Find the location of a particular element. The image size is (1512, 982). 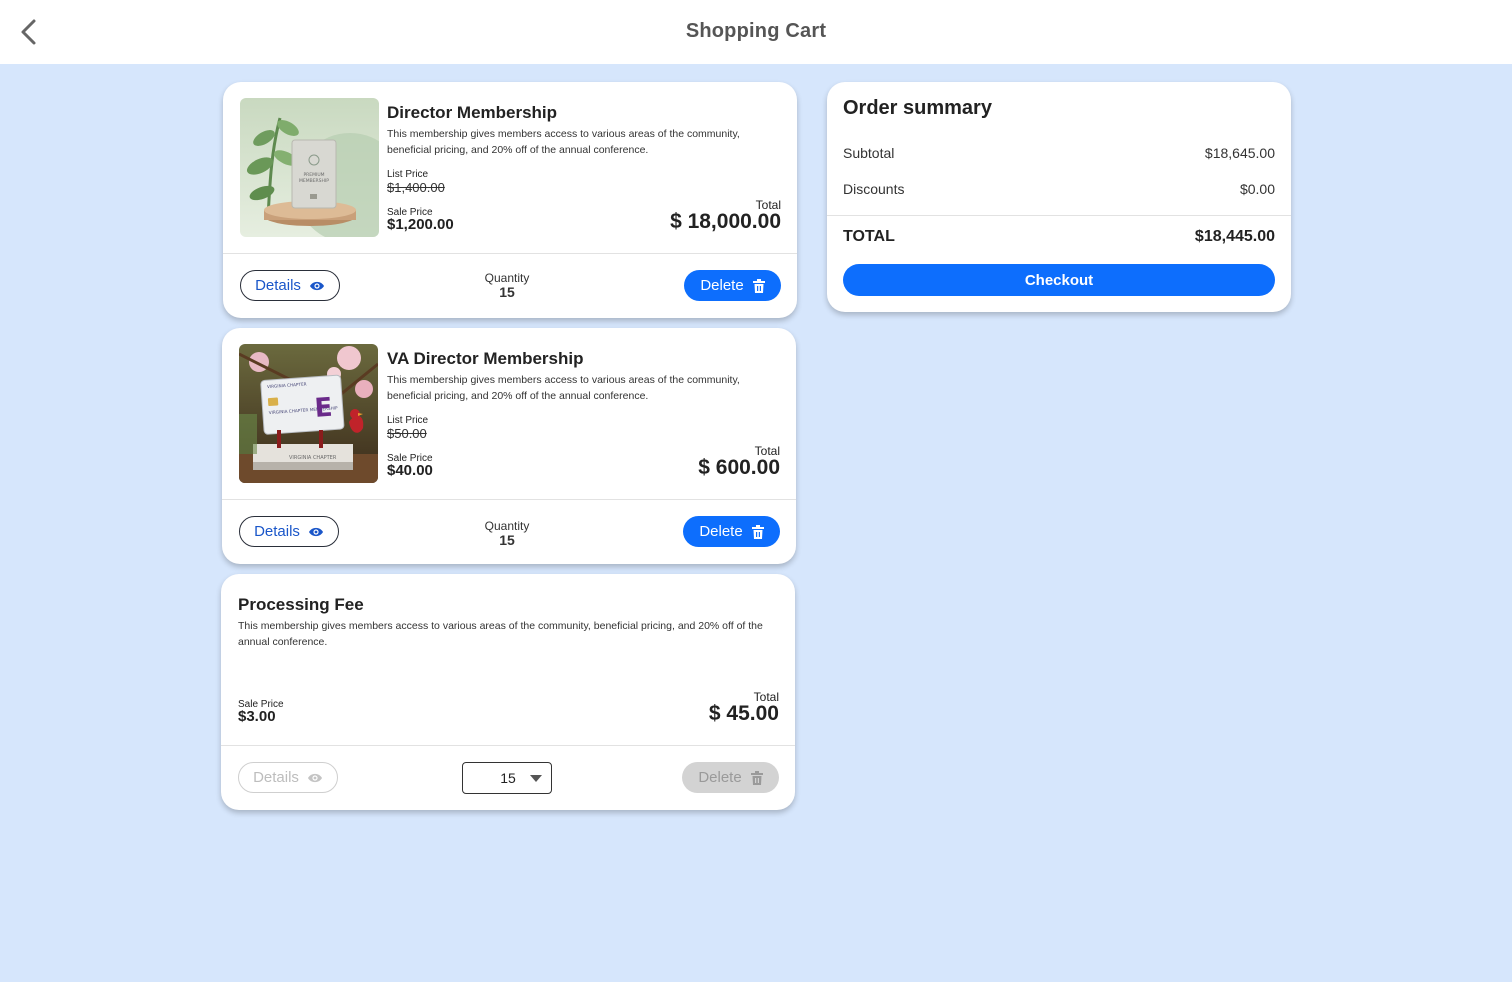

item-total: $ 600.00 is located at coordinates (739, 467).